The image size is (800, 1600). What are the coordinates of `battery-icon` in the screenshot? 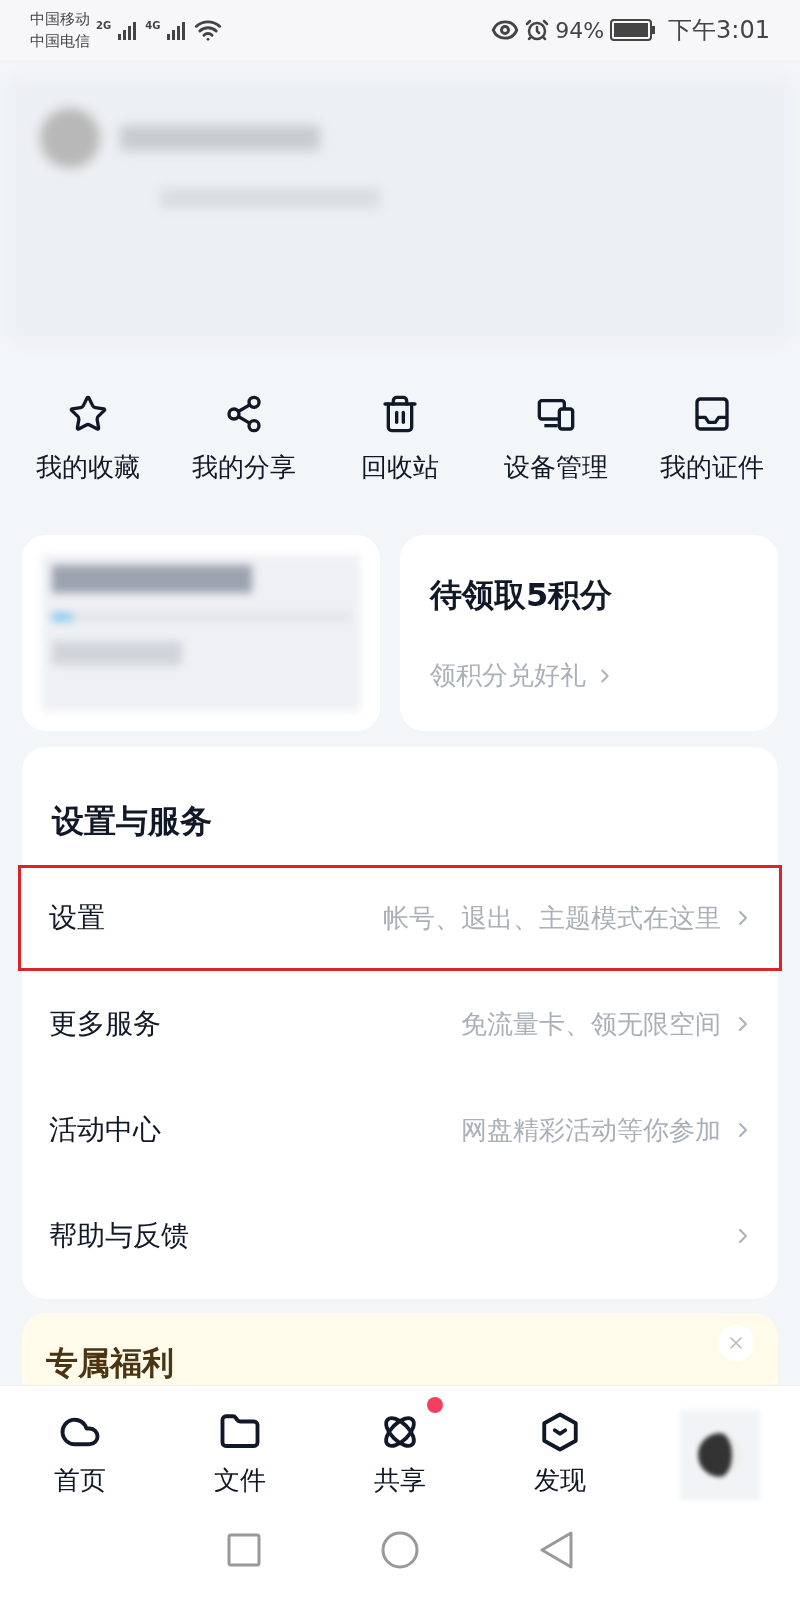 It's located at (633, 30).